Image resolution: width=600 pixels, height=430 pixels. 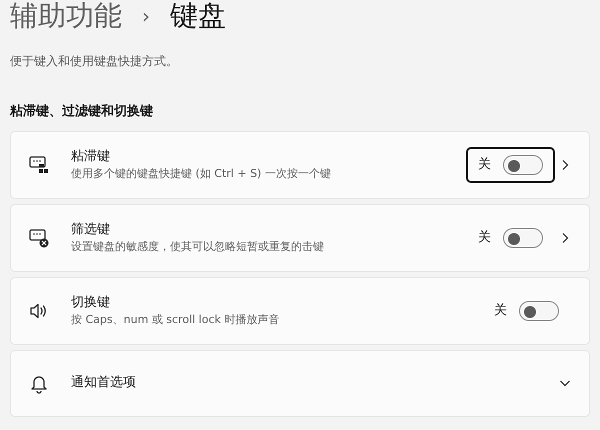 What do you see at coordinates (104, 383) in the screenshot?
I see `setting-title: 通知首选项` at bounding box center [104, 383].